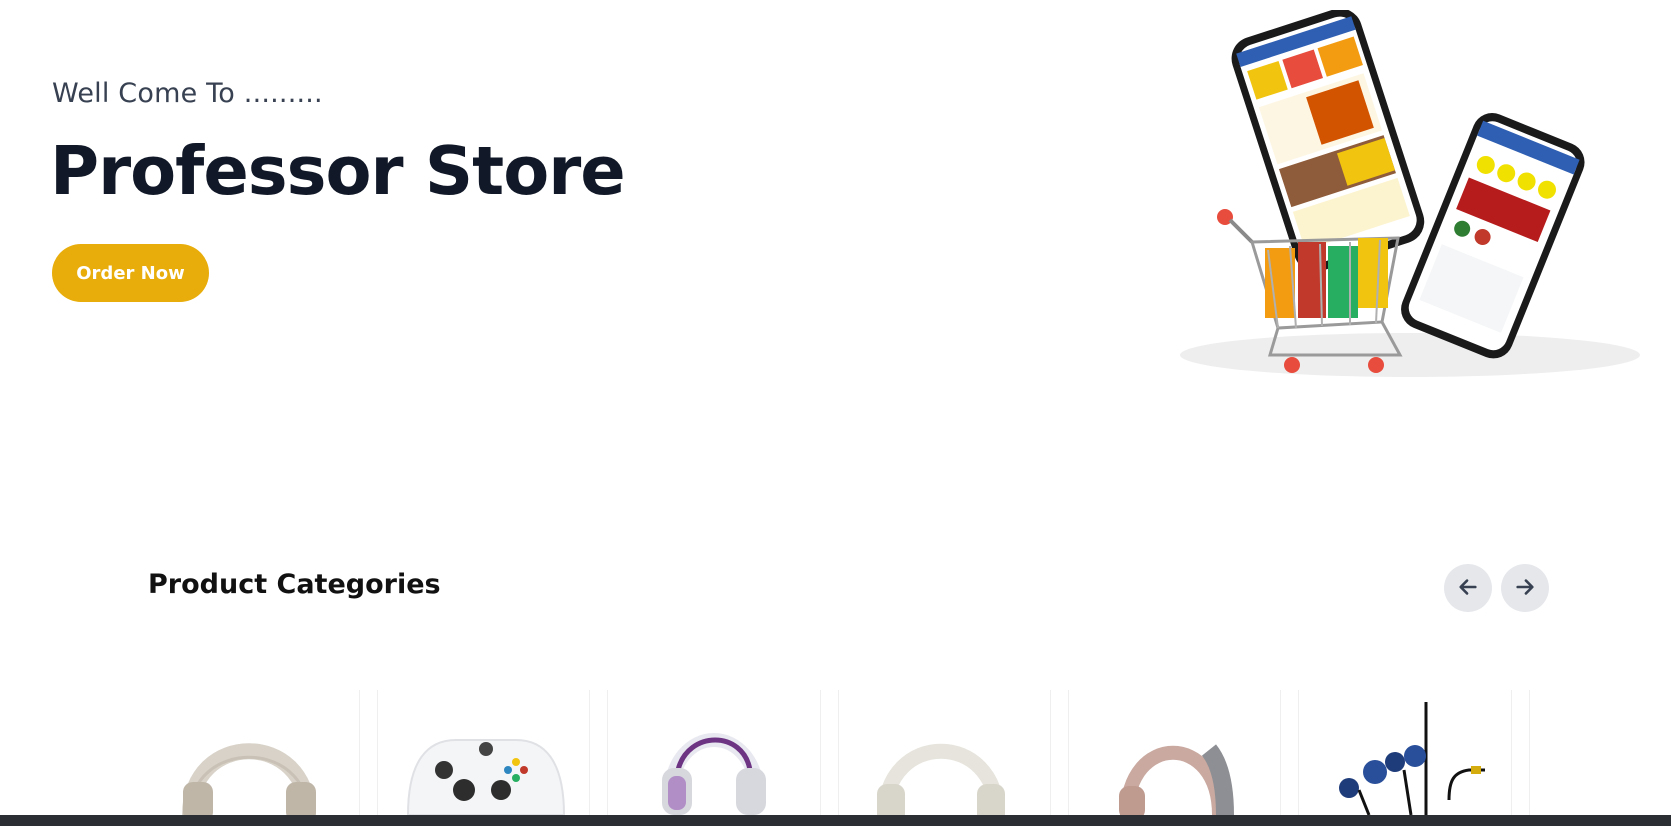 This screenshot has height=826, width=1671. What do you see at coordinates (294, 584) in the screenshot?
I see `section-title: Product Categories` at bounding box center [294, 584].